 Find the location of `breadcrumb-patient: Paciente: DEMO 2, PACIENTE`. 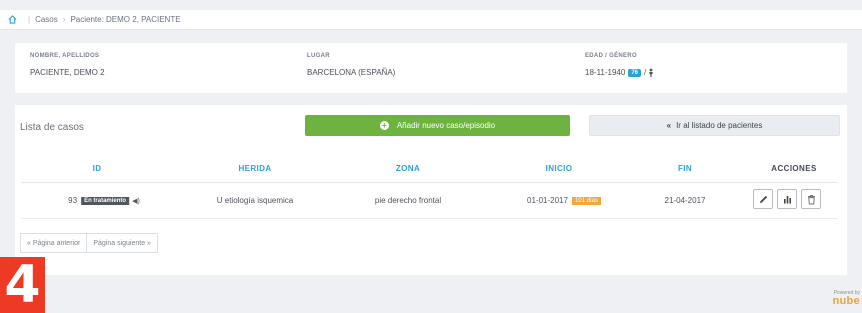

breadcrumb-patient: Paciente: DEMO 2, PACIENTE is located at coordinates (125, 19).